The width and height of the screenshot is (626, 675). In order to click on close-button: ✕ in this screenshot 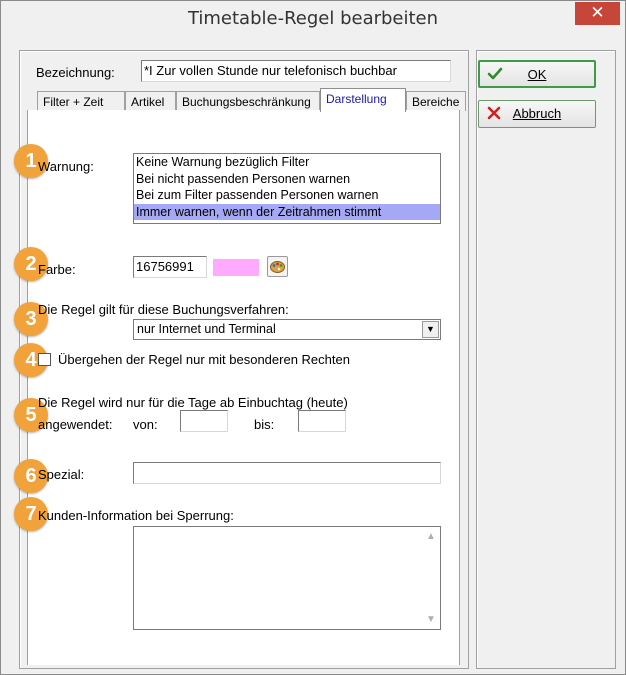, I will do `click(597, 13)`.